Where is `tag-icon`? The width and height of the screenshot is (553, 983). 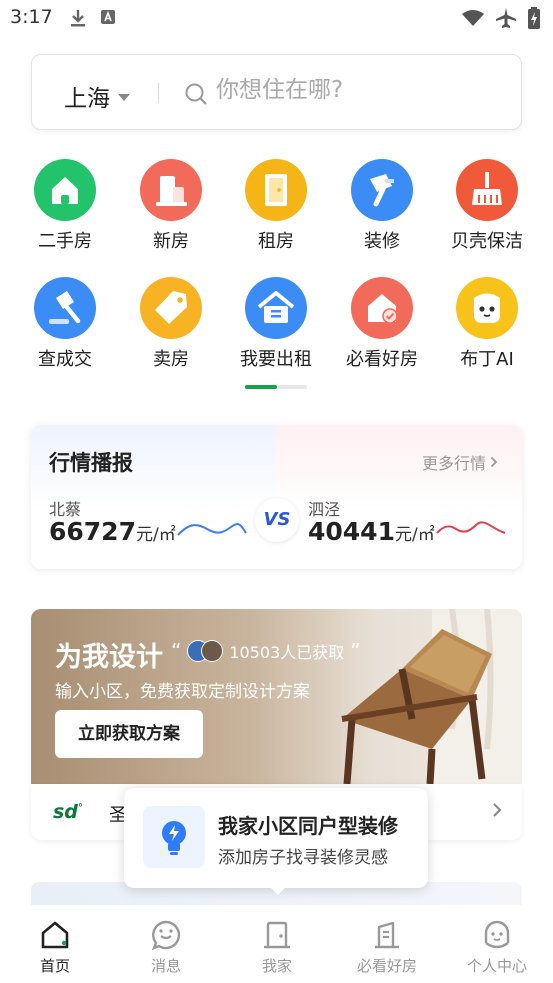
tag-icon is located at coordinates (171, 308).